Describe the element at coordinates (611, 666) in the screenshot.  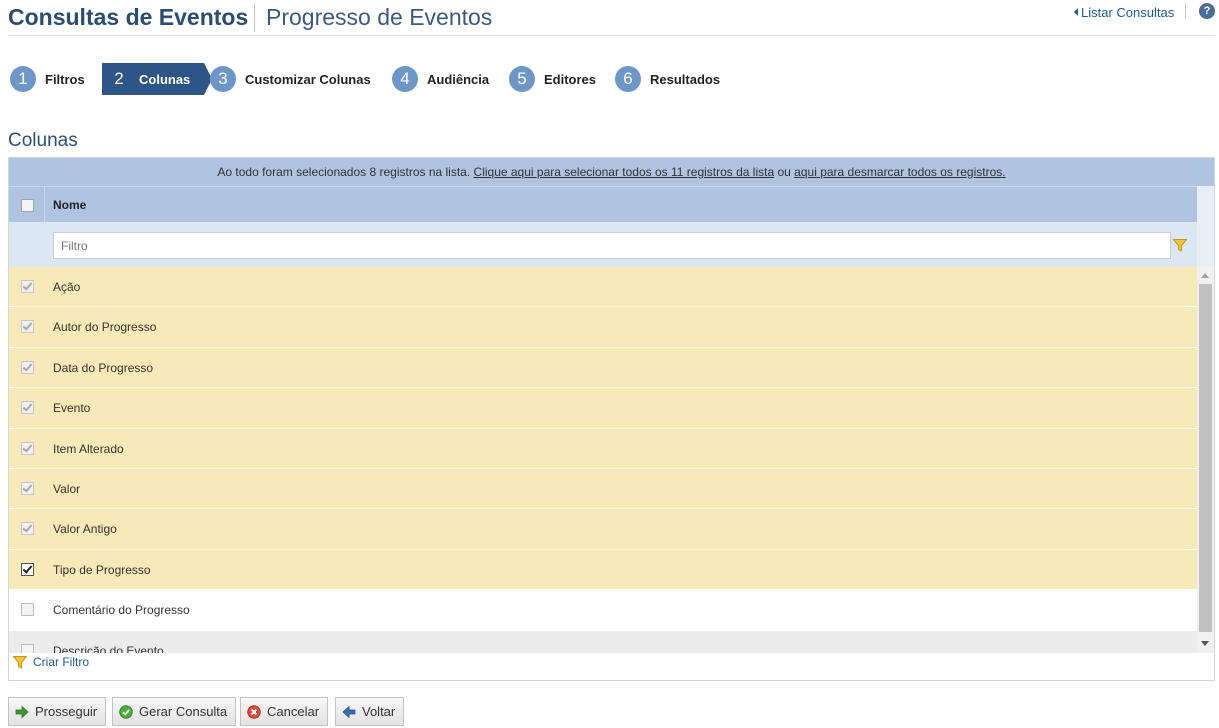
I see `grid-footer: Criar Filtro` at that location.